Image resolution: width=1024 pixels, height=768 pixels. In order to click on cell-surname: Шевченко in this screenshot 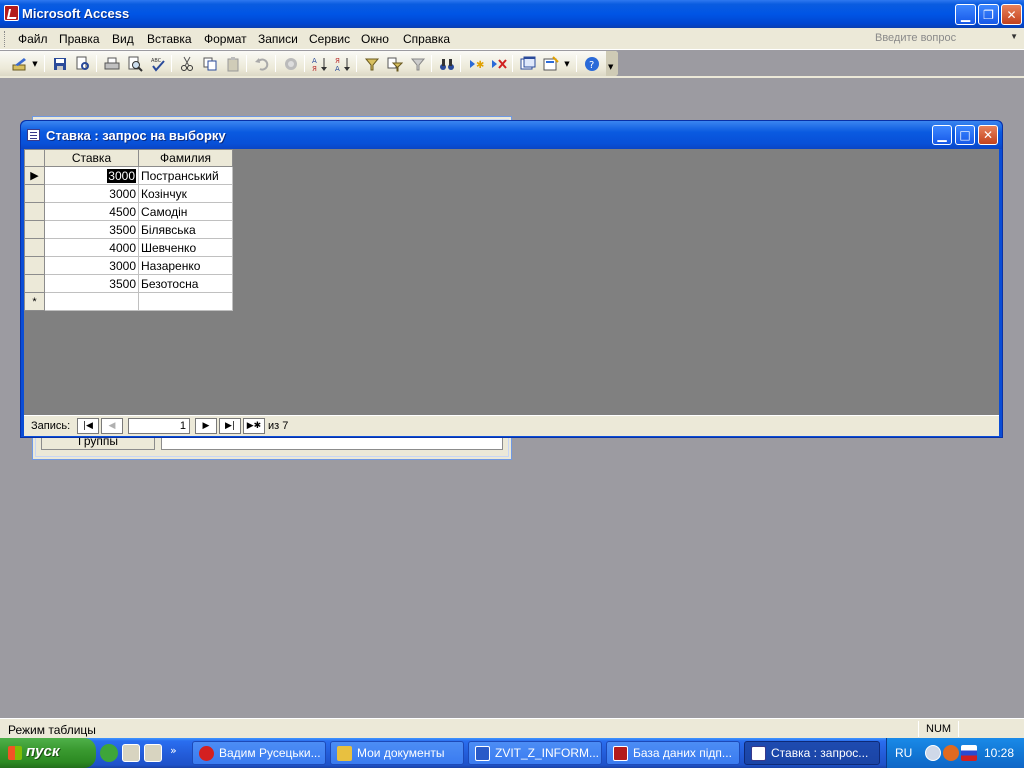, I will do `click(185, 247)`.